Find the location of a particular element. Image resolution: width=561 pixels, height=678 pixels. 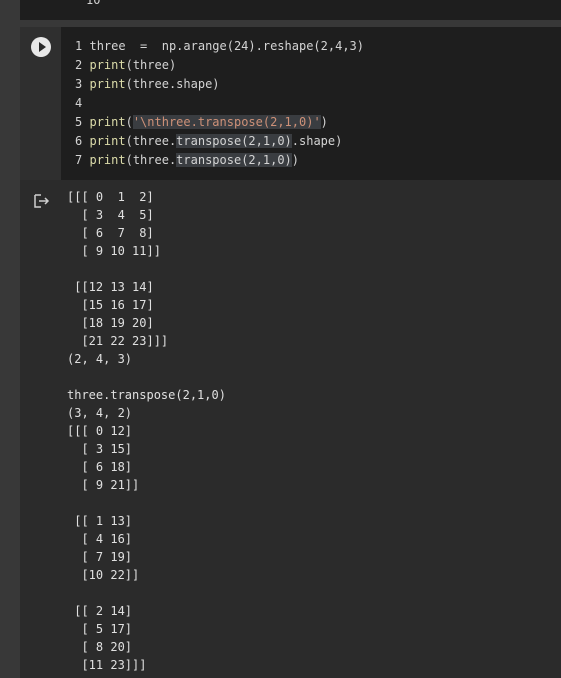

code-text: (three.shape) is located at coordinates (172, 84).